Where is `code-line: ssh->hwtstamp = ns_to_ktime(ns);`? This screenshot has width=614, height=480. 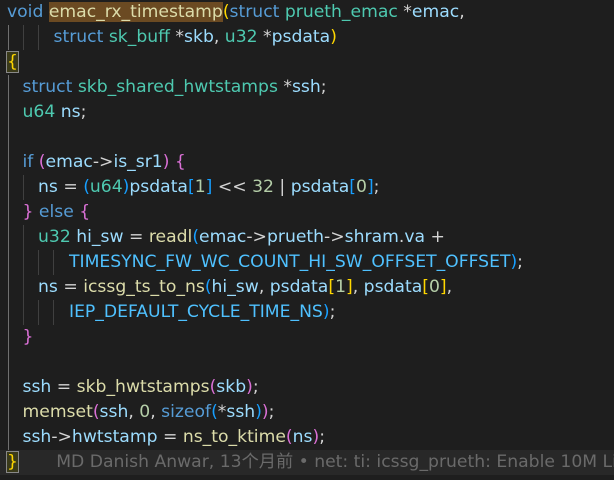
code-line: ssh->hwtstamp = ns_to_ktime(ns); is located at coordinates (307, 437).